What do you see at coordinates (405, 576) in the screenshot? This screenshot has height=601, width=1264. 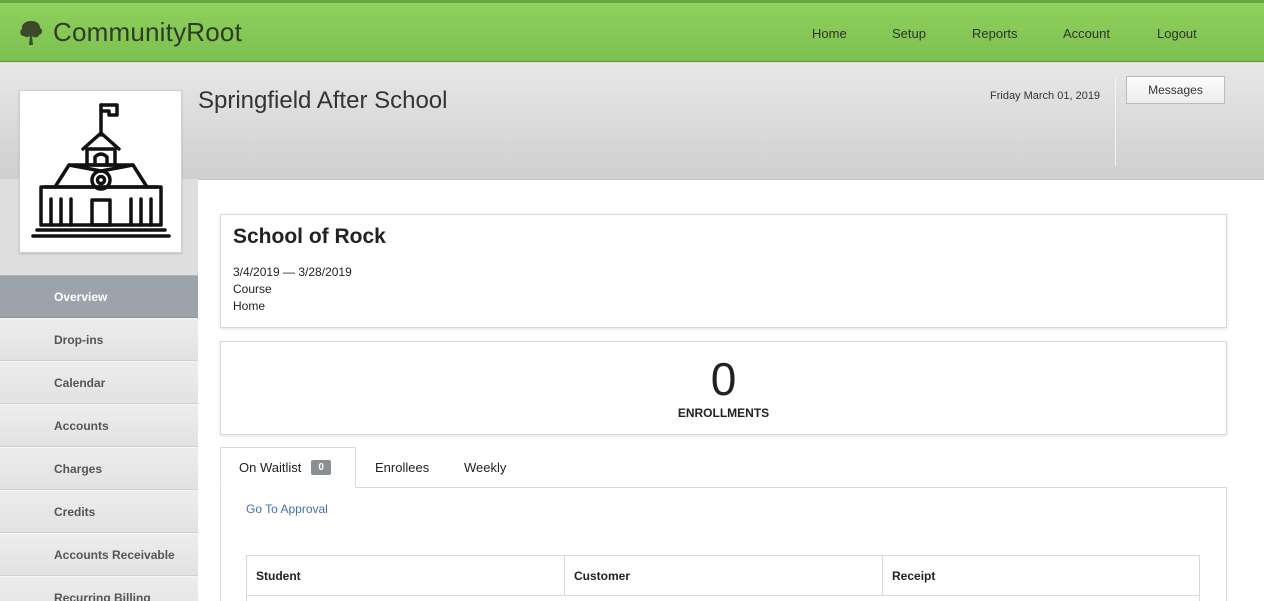 I see `column-header-student: Student` at bounding box center [405, 576].